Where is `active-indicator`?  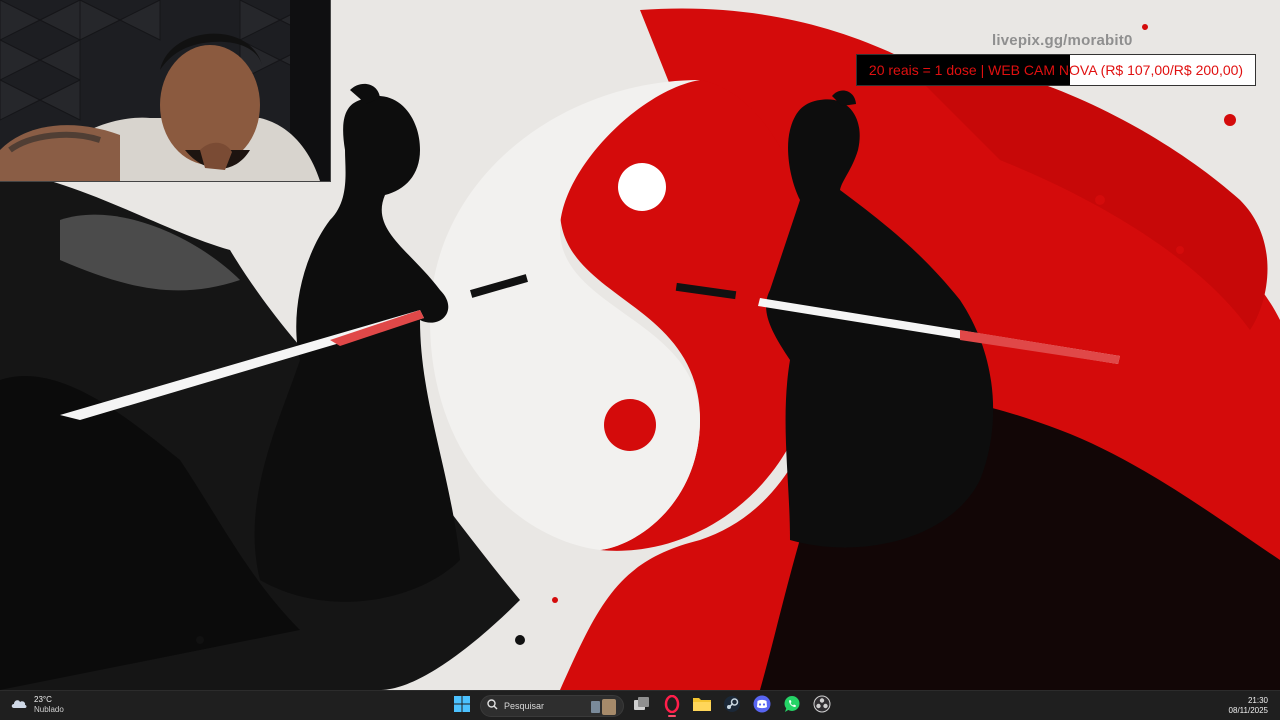
active-indicator is located at coordinates (672, 716).